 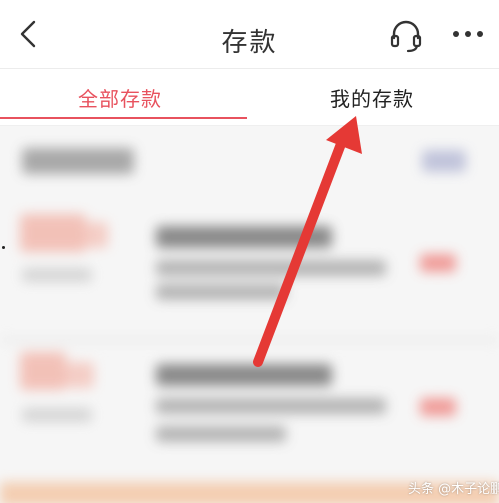 I want to click on edge-dot, so click(x=3, y=247).